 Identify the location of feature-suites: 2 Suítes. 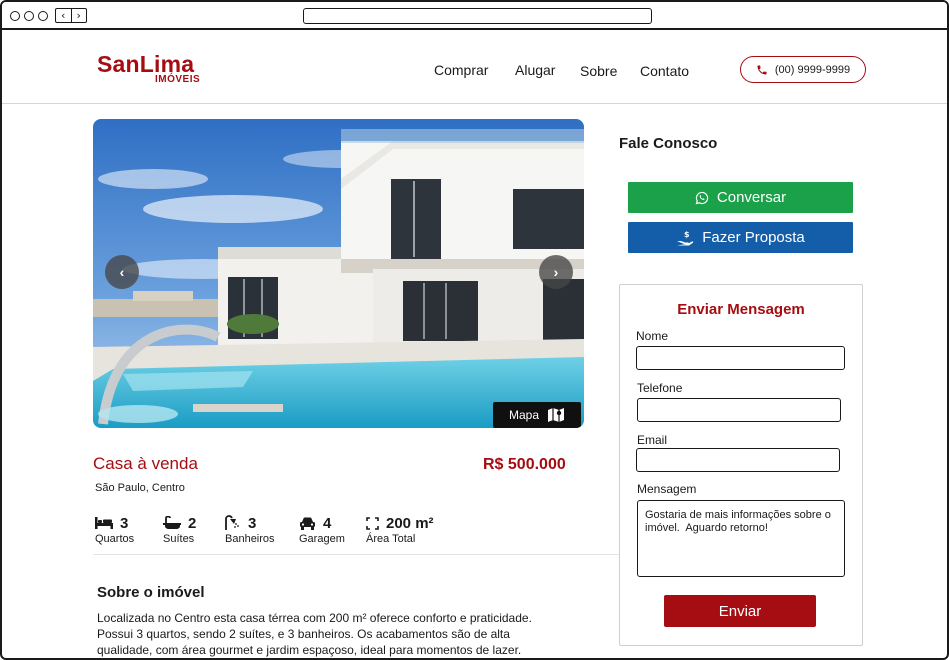
(179, 529).